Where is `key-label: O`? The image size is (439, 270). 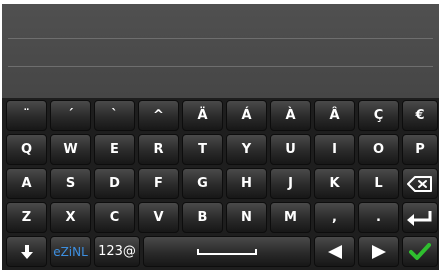
key-label: O is located at coordinates (378, 149).